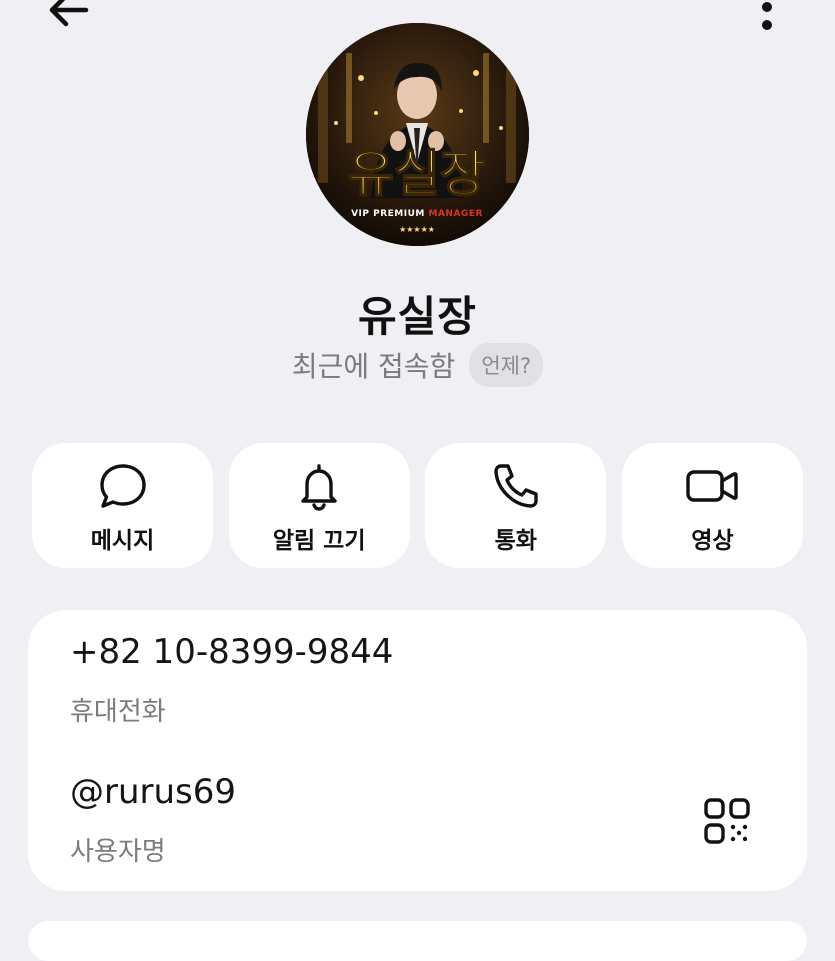 Image resolution: width=835 pixels, height=961 pixels. What do you see at coordinates (712, 505) in the screenshot?
I see `video-call-button: 영상` at bounding box center [712, 505].